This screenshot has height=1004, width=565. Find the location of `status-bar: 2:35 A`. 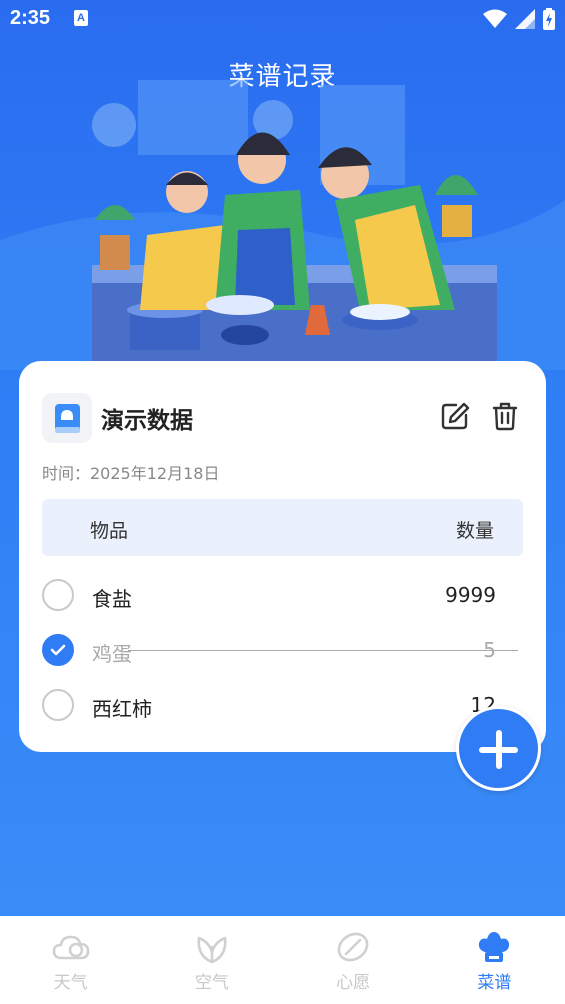

status-bar: 2:35 A is located at coordinates (282, 19).